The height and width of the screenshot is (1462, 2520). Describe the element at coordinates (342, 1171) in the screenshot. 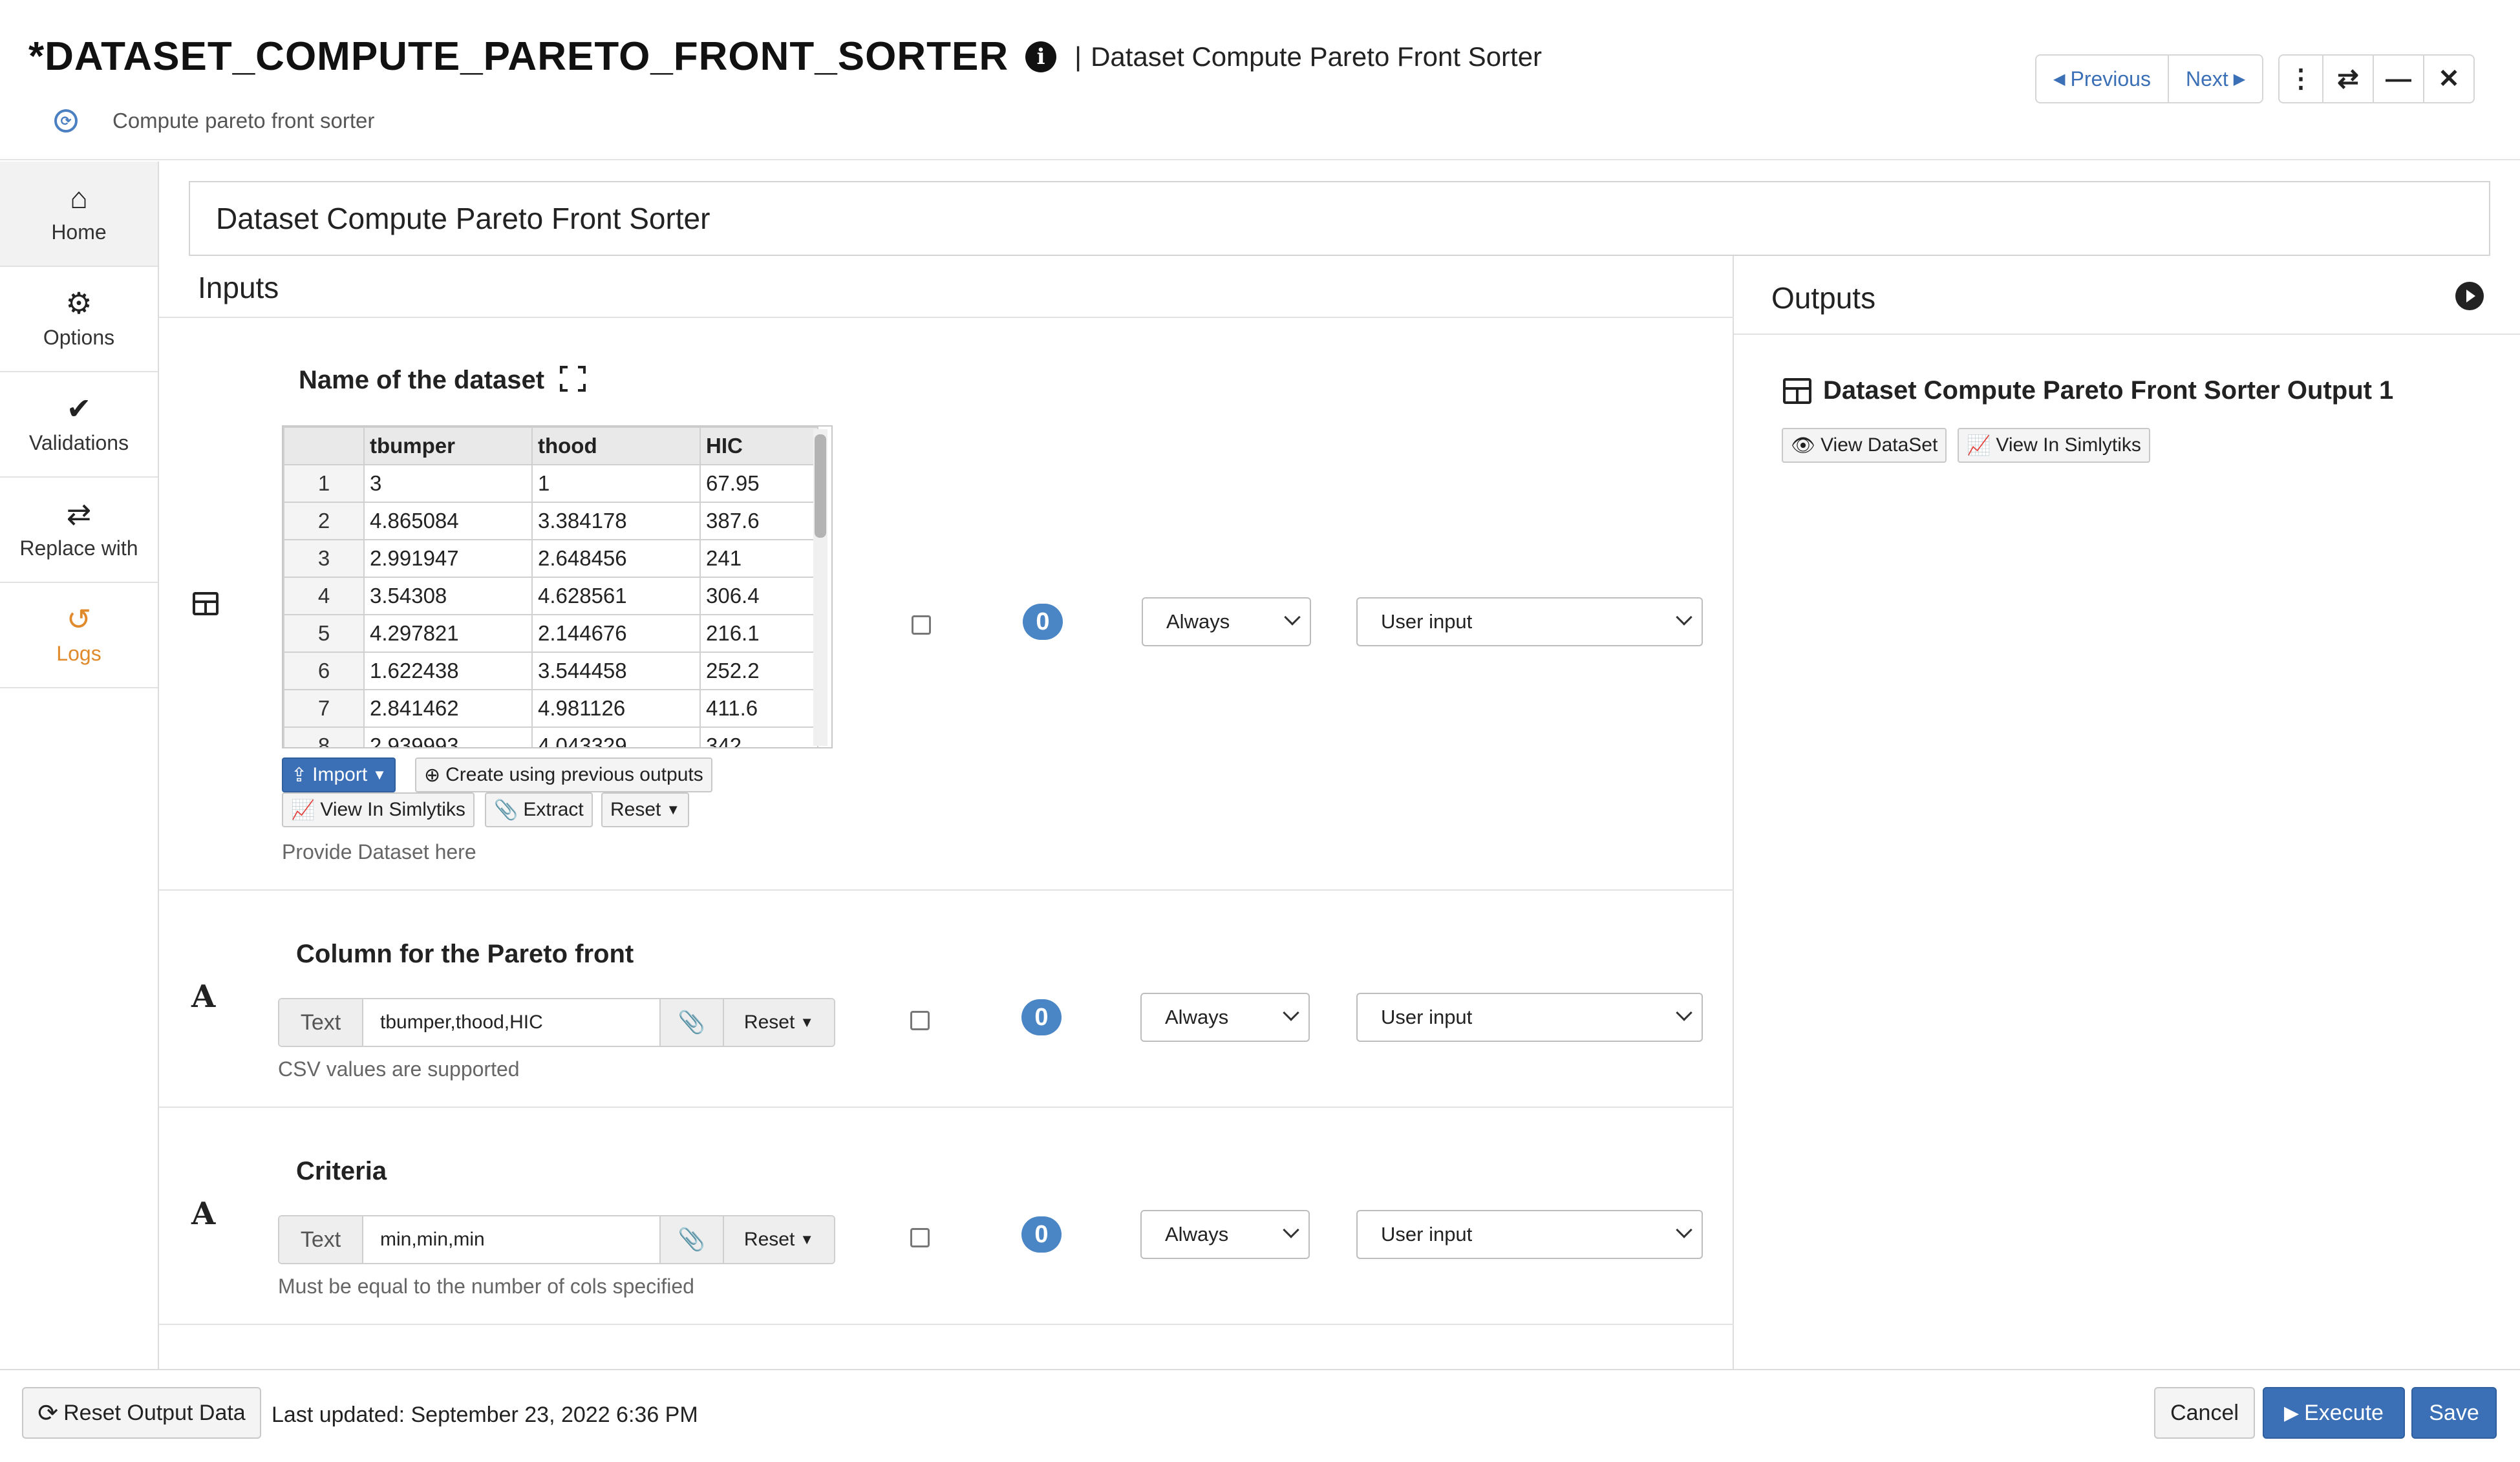

I see `criteria-param-label: Criteria` at that location.